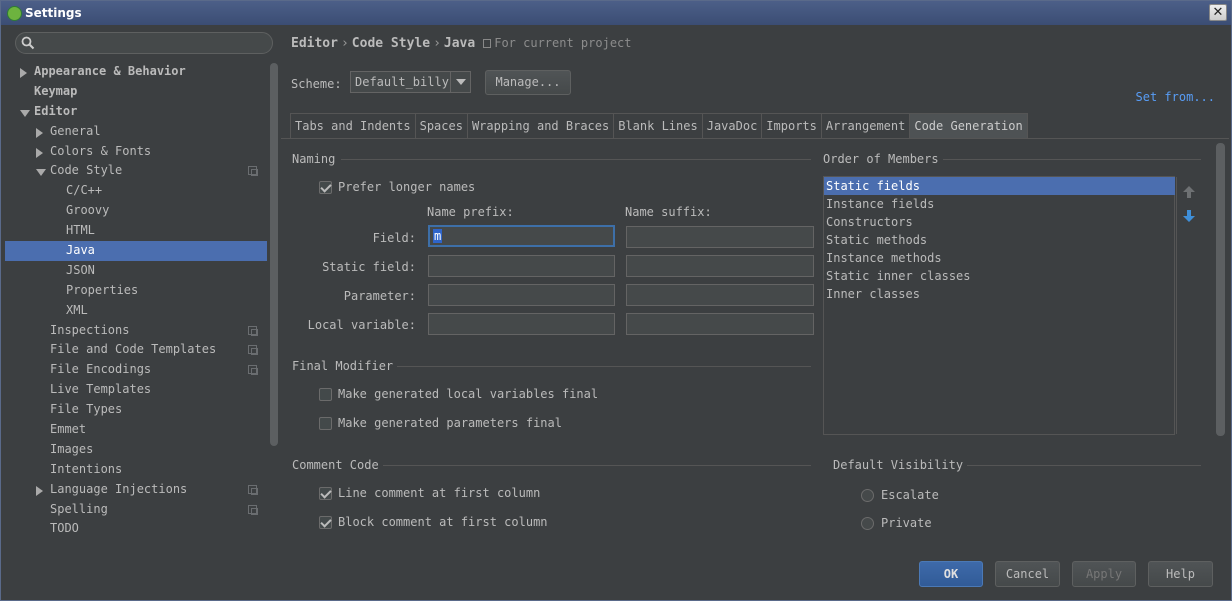 The height and width of the screenshot is (601, 1232). I want to click on parameter-prefix-input, so click(521, 295).